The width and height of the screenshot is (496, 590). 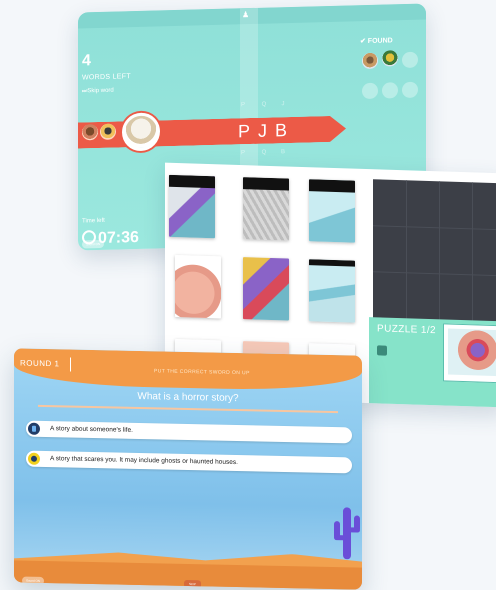 I want to click on answer-label: A story about someone's life., so click(x=91, y=429).